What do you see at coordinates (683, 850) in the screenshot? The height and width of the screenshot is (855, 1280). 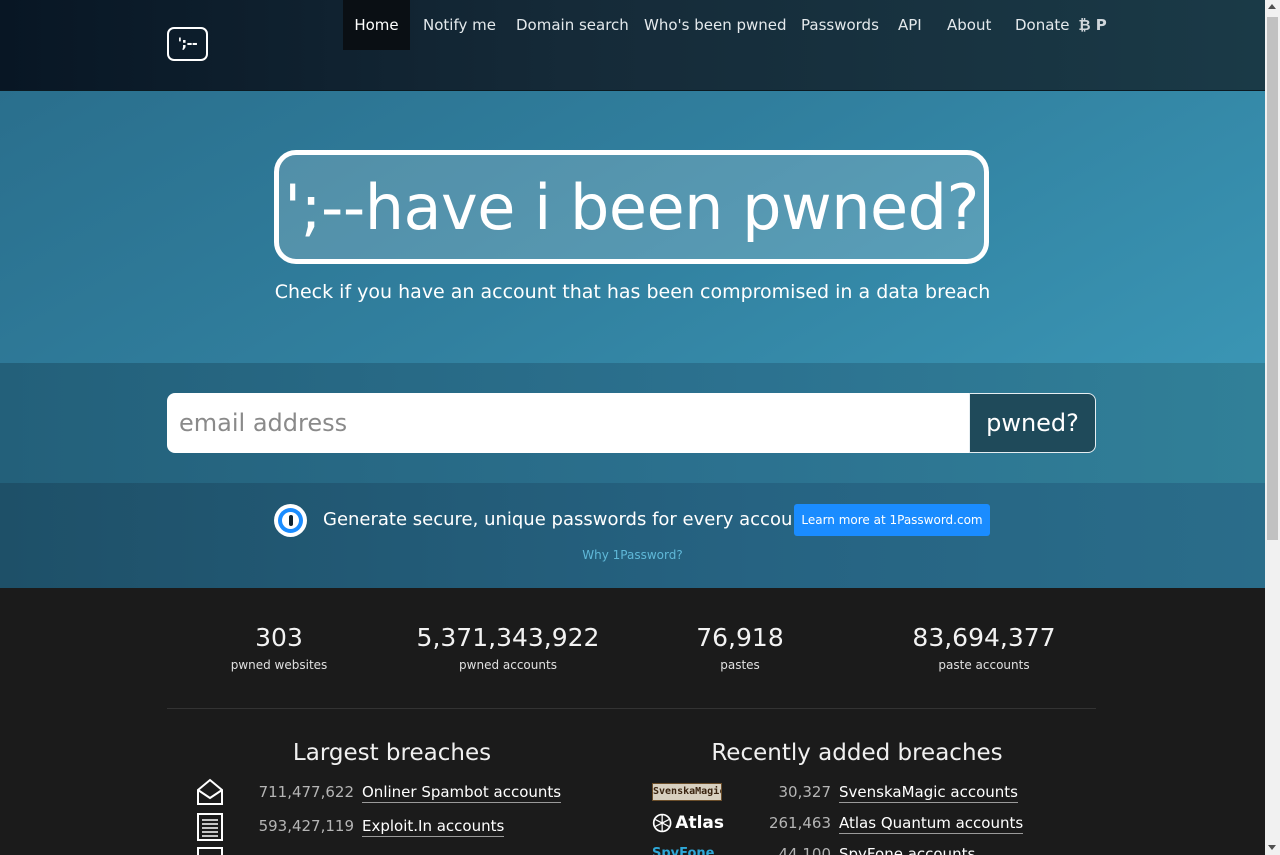 I see `spyfone-logo-icon: SpyFone` at bounding box center [683, 850].